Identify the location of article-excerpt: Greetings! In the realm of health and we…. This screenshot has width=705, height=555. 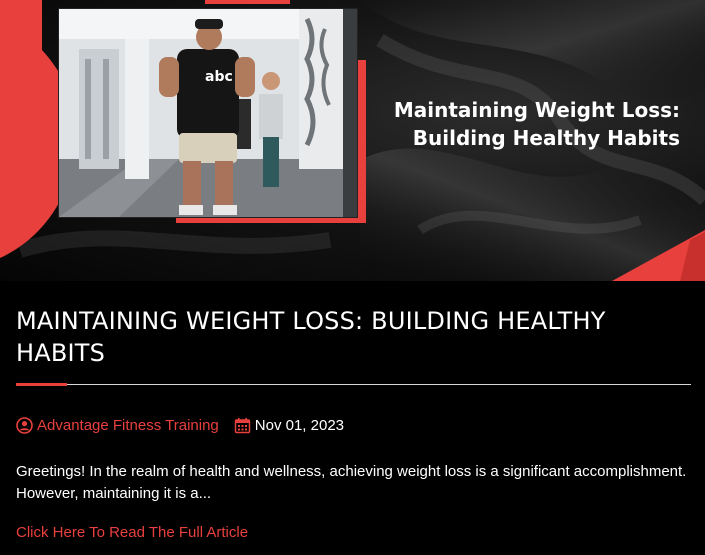
(351, 482).